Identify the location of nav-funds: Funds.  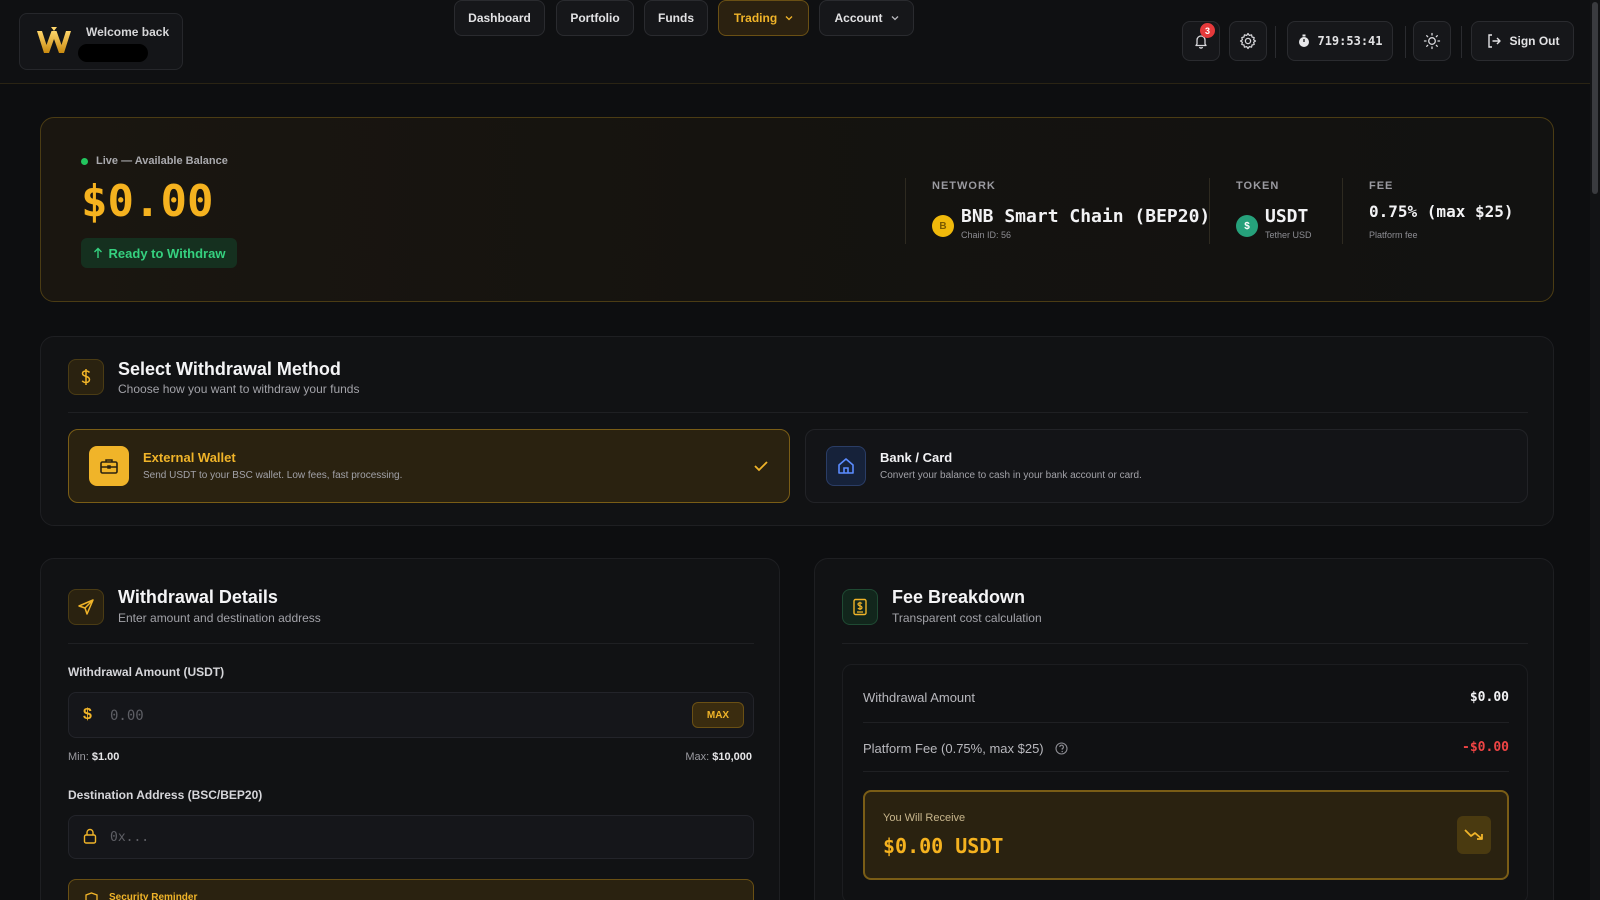
(676, 18).